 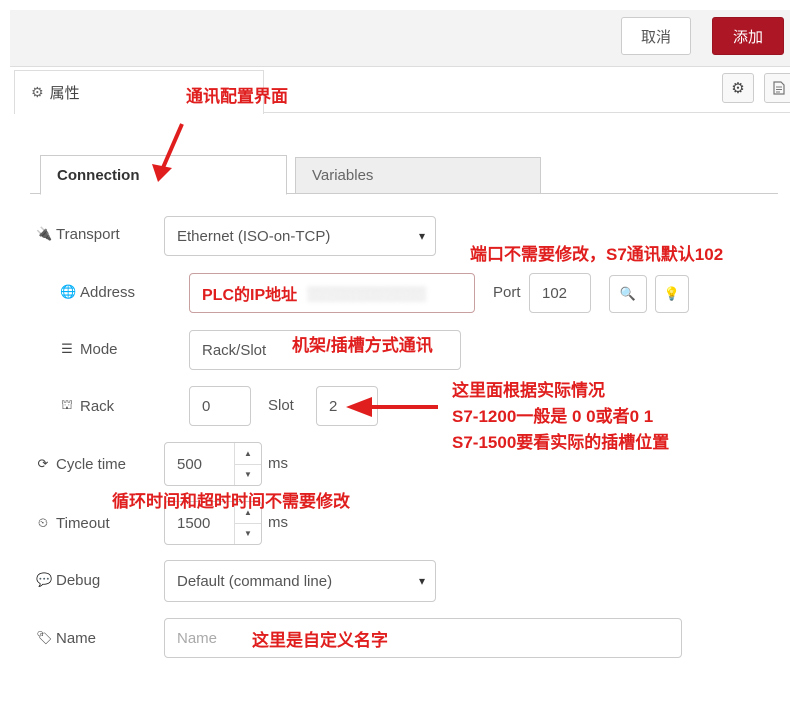 What do you see at coordinates (78, 234) in the screenshot?
I see `transport-label: 🔌 Transport` at bounding box center [78, 234].